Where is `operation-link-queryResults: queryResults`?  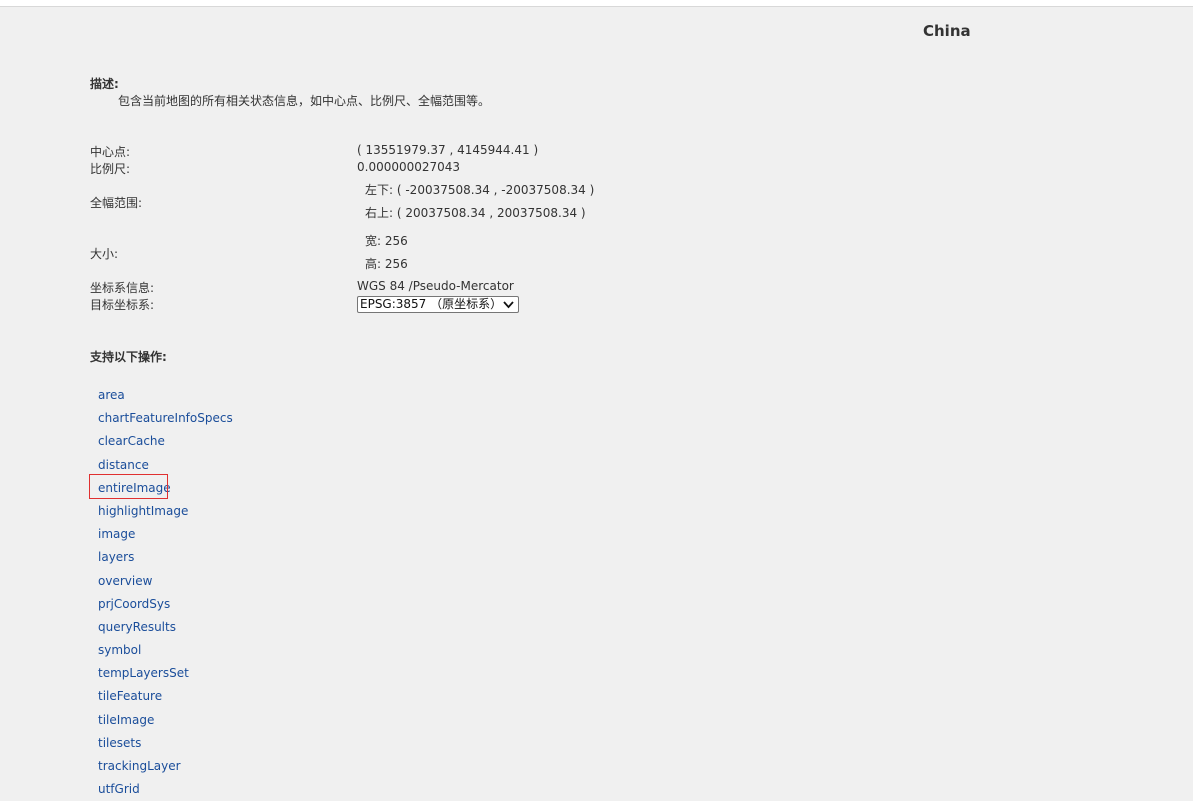
operation-link-queryResults: queryResults is located at coordinates (137, 627).